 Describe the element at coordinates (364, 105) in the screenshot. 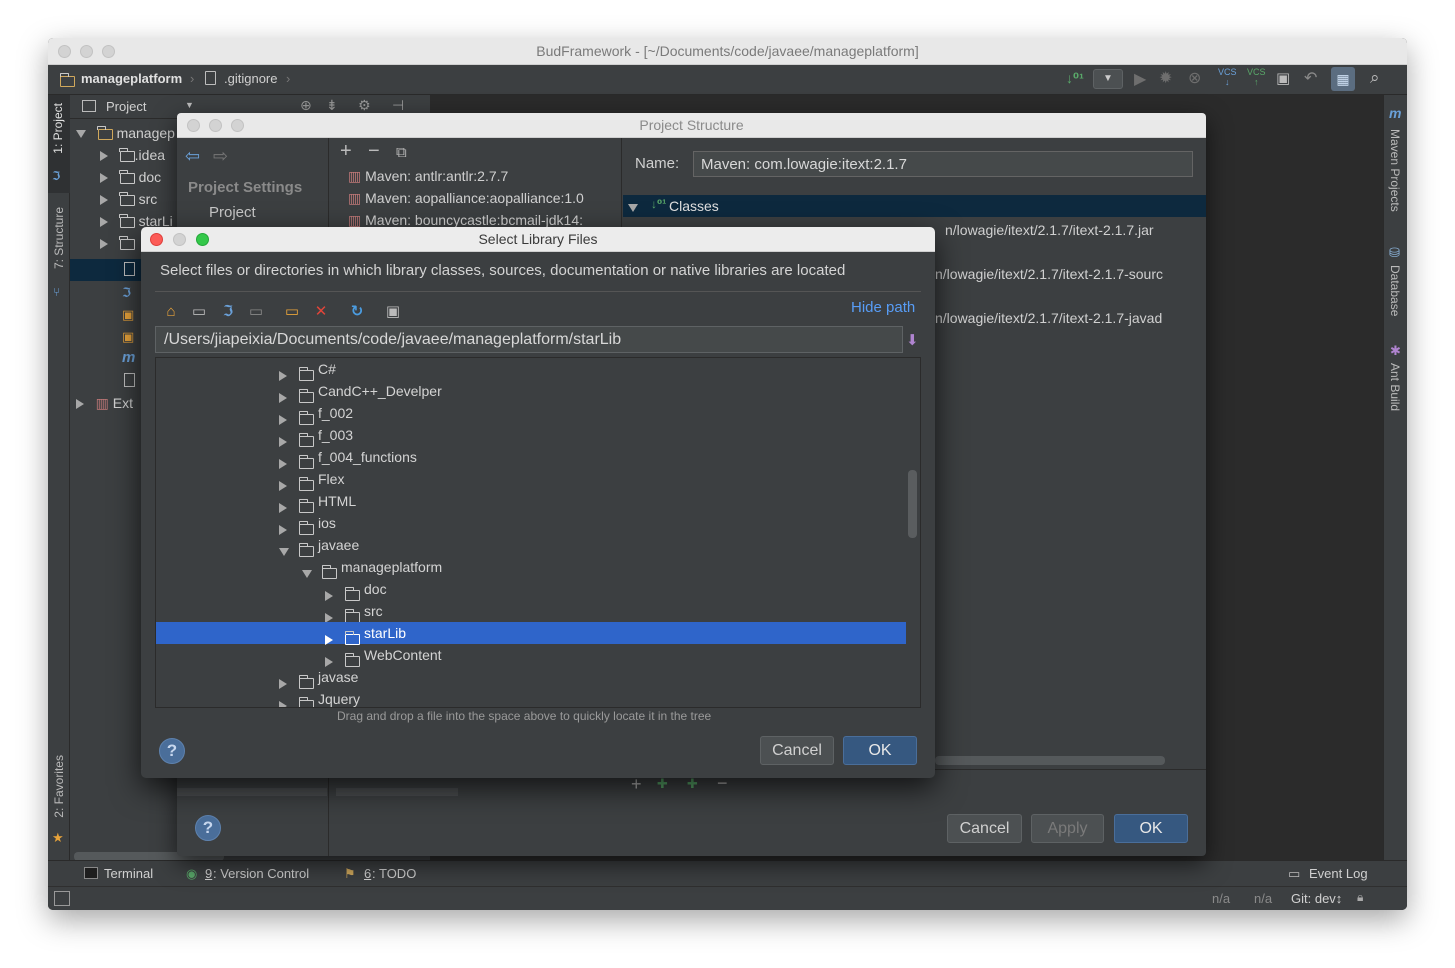

I see `gear-icon: ⚙` at that location.